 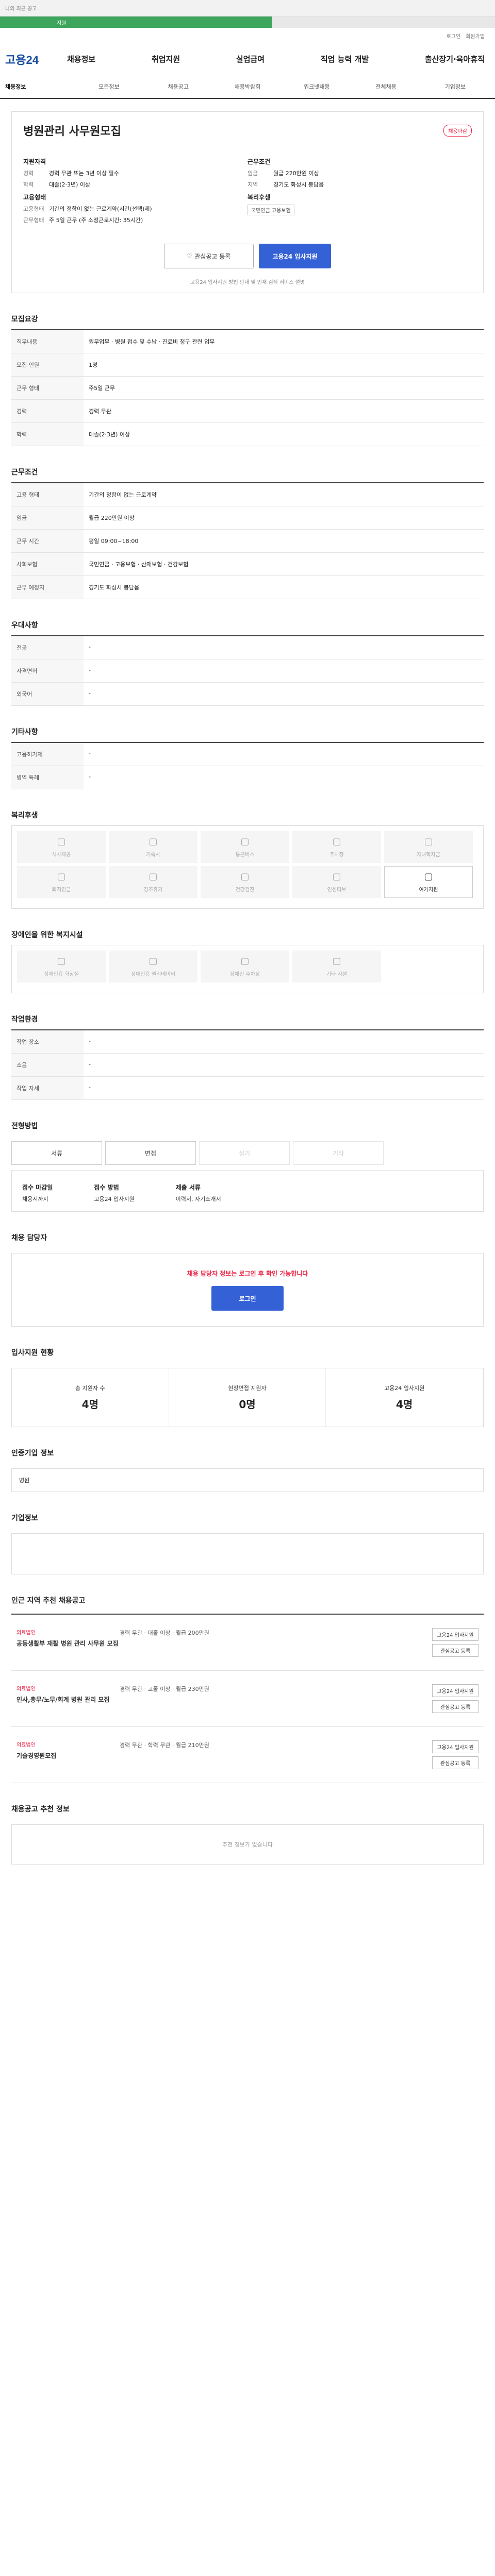 I want to click on facility-label: 장애인 주차장, so click(x=244, y=974).